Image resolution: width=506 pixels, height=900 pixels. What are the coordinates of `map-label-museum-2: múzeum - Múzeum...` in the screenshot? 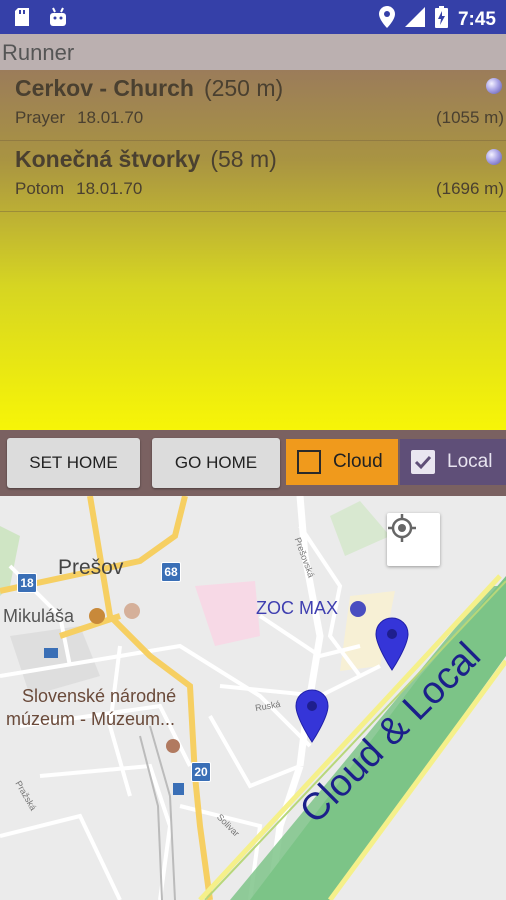 It's located at (91, 719).